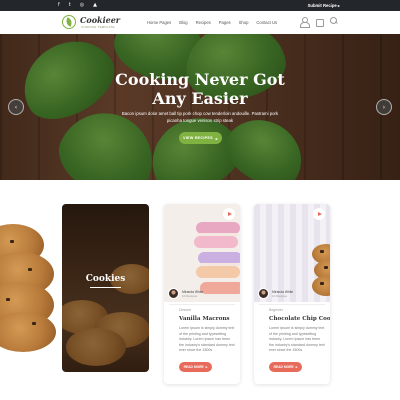  I want to click on card-title: Vanilla Macrons, so click(209, 319).